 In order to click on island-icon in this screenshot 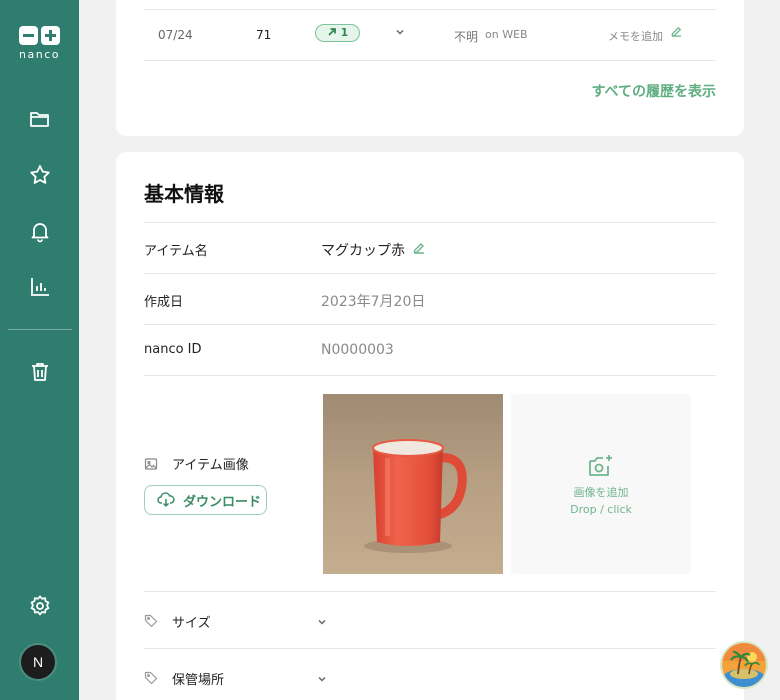, I will do `click(744, 665)`.